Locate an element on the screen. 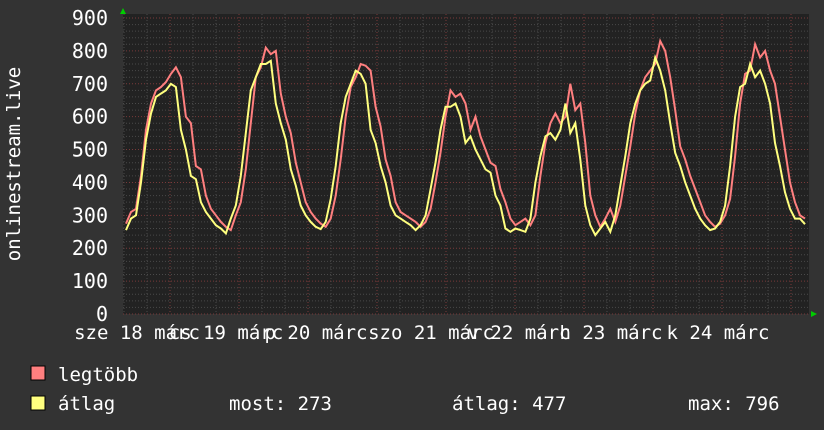 This screenshot has width=824, height=430. y-tick-label: 400 is located at coordinates (90, 182).